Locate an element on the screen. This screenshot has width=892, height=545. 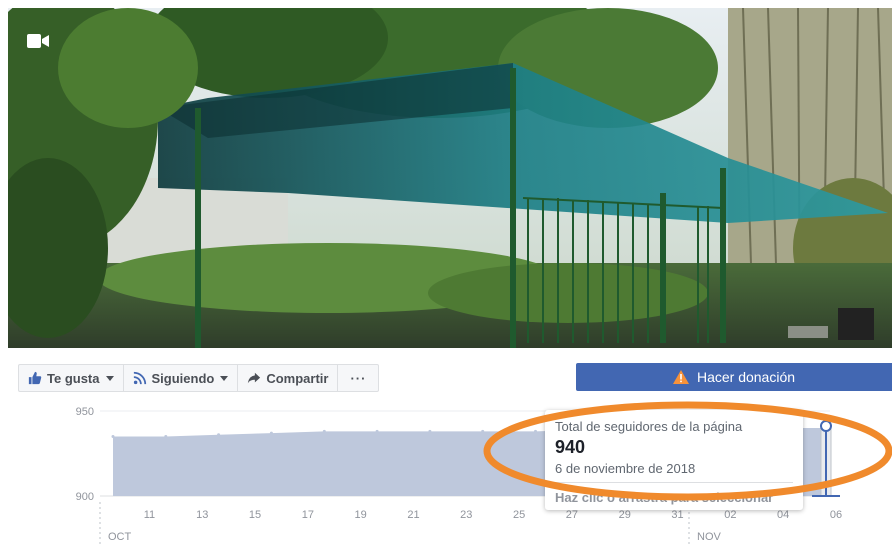
month-label: OCT is located at coordinates (120, 537).